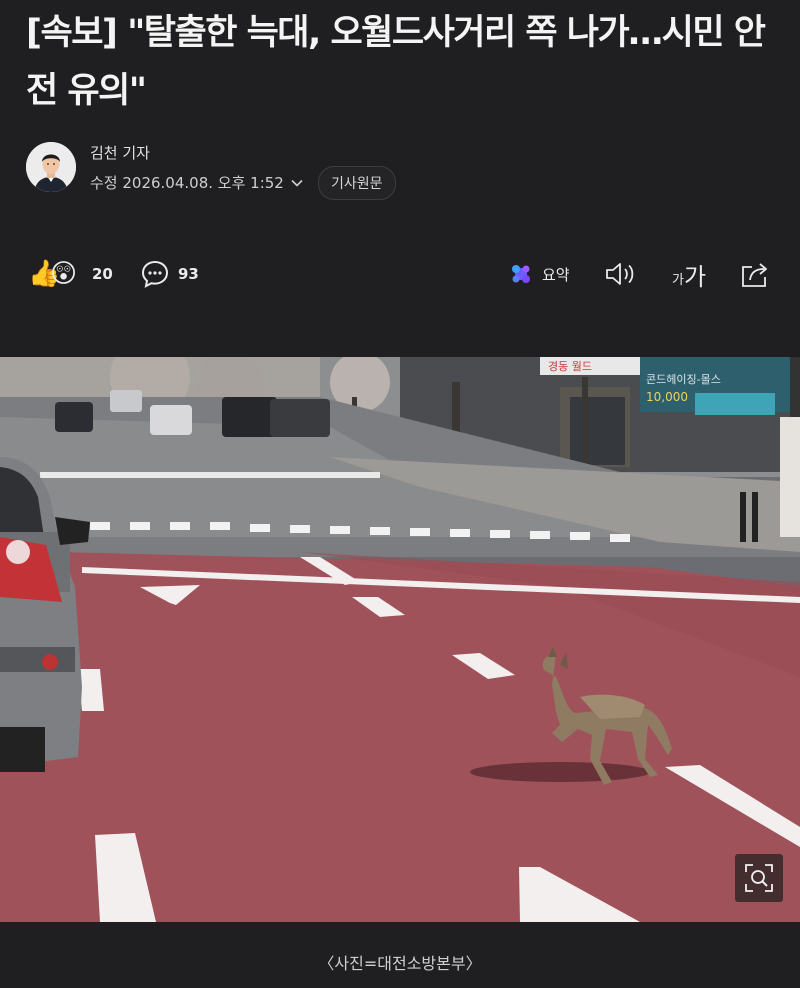 The height and width of the screenshot is (988, 800). I want to click on updated-date-text: 수정 2026.04.08. 오후 1:52, so click(187, 183).